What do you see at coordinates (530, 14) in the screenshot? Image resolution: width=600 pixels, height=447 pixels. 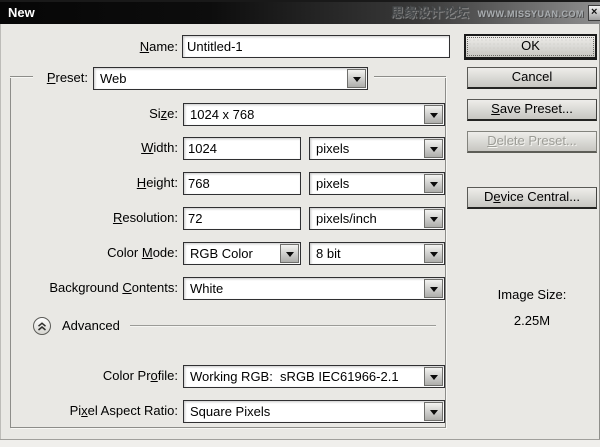 I see `watermark-url-text: WWW.MISSYUAN.COM` at bounding box center [530, 14].